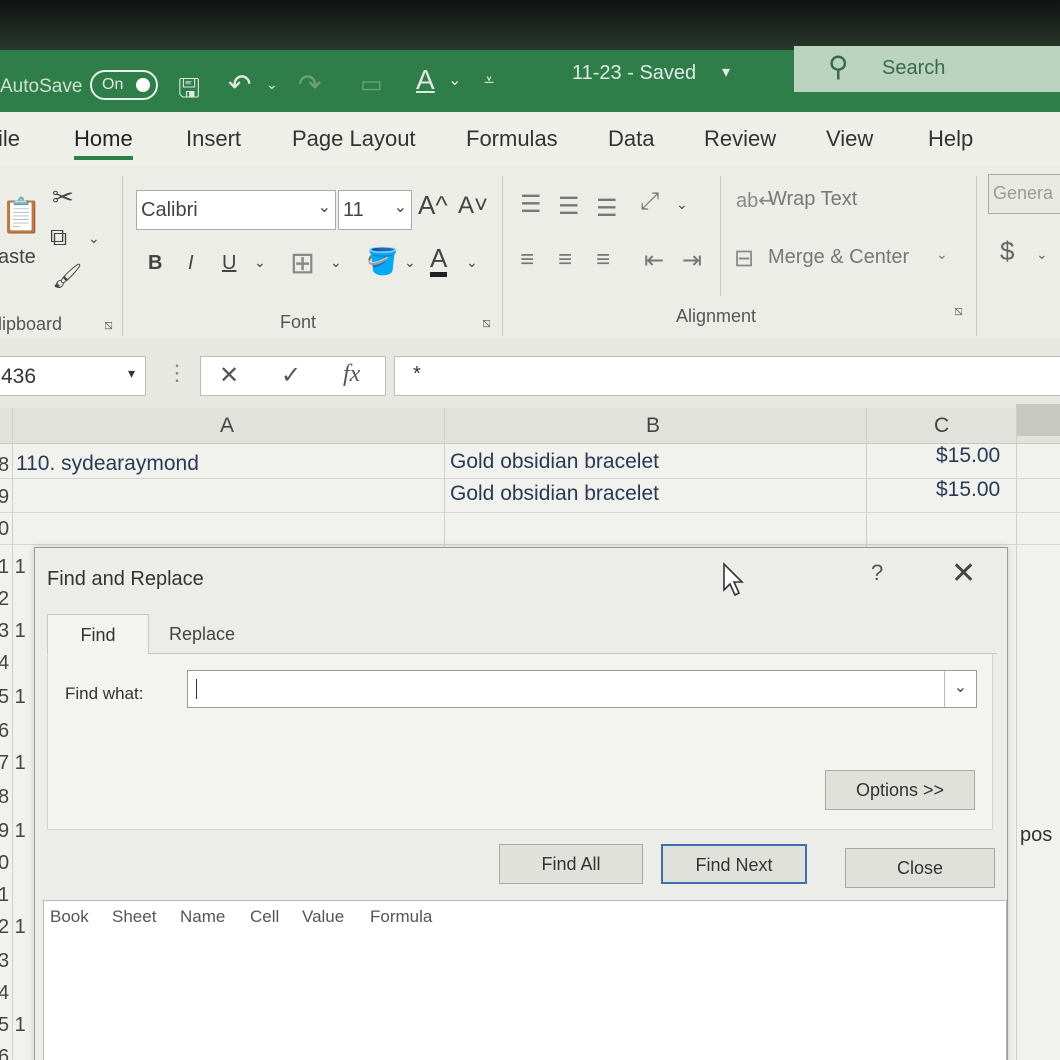  What do you see at coordinates (371, 84) in the screenshot?
I see `print-icon: ▭` at bounding box center [371, 84].